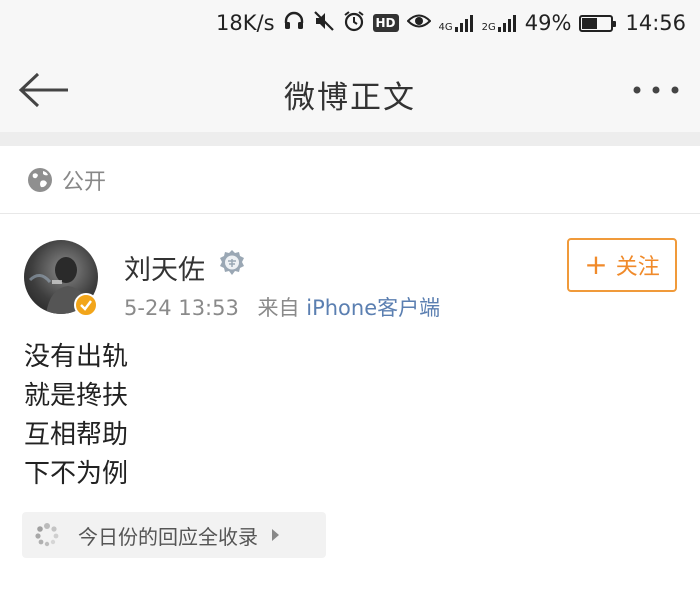 This screenshot has height=599, width=700. I want to click on post-meta: 5-24 13:53 来自 iPhone客户端, so click(282, 307).